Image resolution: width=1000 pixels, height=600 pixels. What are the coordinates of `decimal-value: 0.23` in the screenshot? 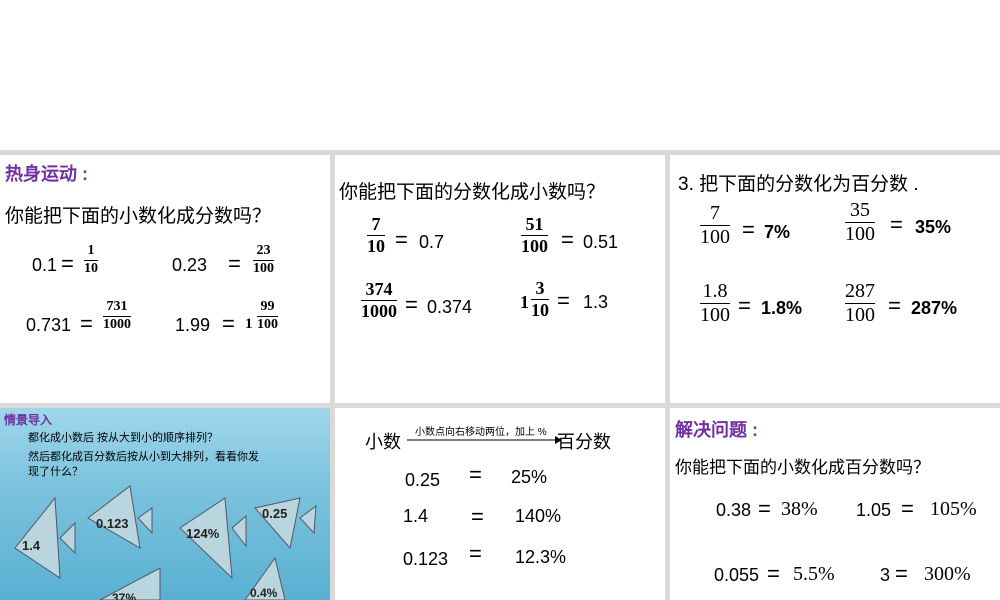 It's located at (190, 265).